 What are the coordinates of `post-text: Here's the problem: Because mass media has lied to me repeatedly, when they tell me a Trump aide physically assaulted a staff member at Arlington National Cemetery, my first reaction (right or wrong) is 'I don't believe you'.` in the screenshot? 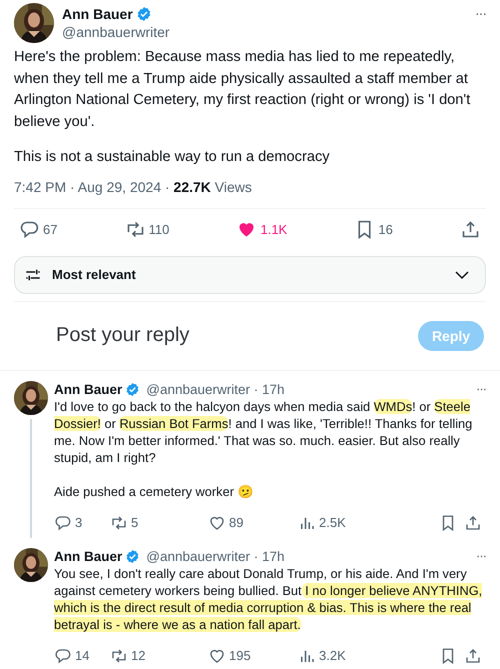 It's located at (243, 90).